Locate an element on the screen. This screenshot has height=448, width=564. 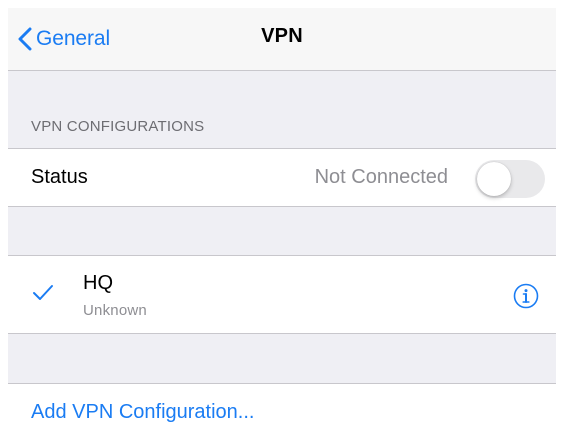
status-value: Not Connected is located at coordinates (381, 177).